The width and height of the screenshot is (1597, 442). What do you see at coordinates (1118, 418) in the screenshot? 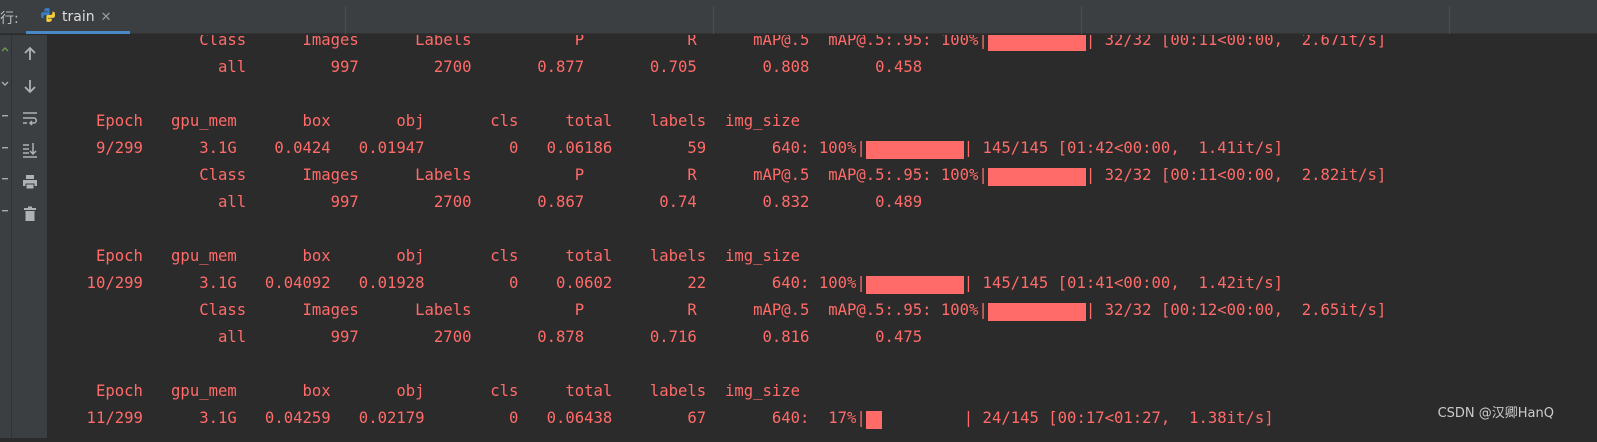
I see `console-text: | 24/145 [00:17<01:27, 1.38it/s]` at bounding box center [1118, 418].